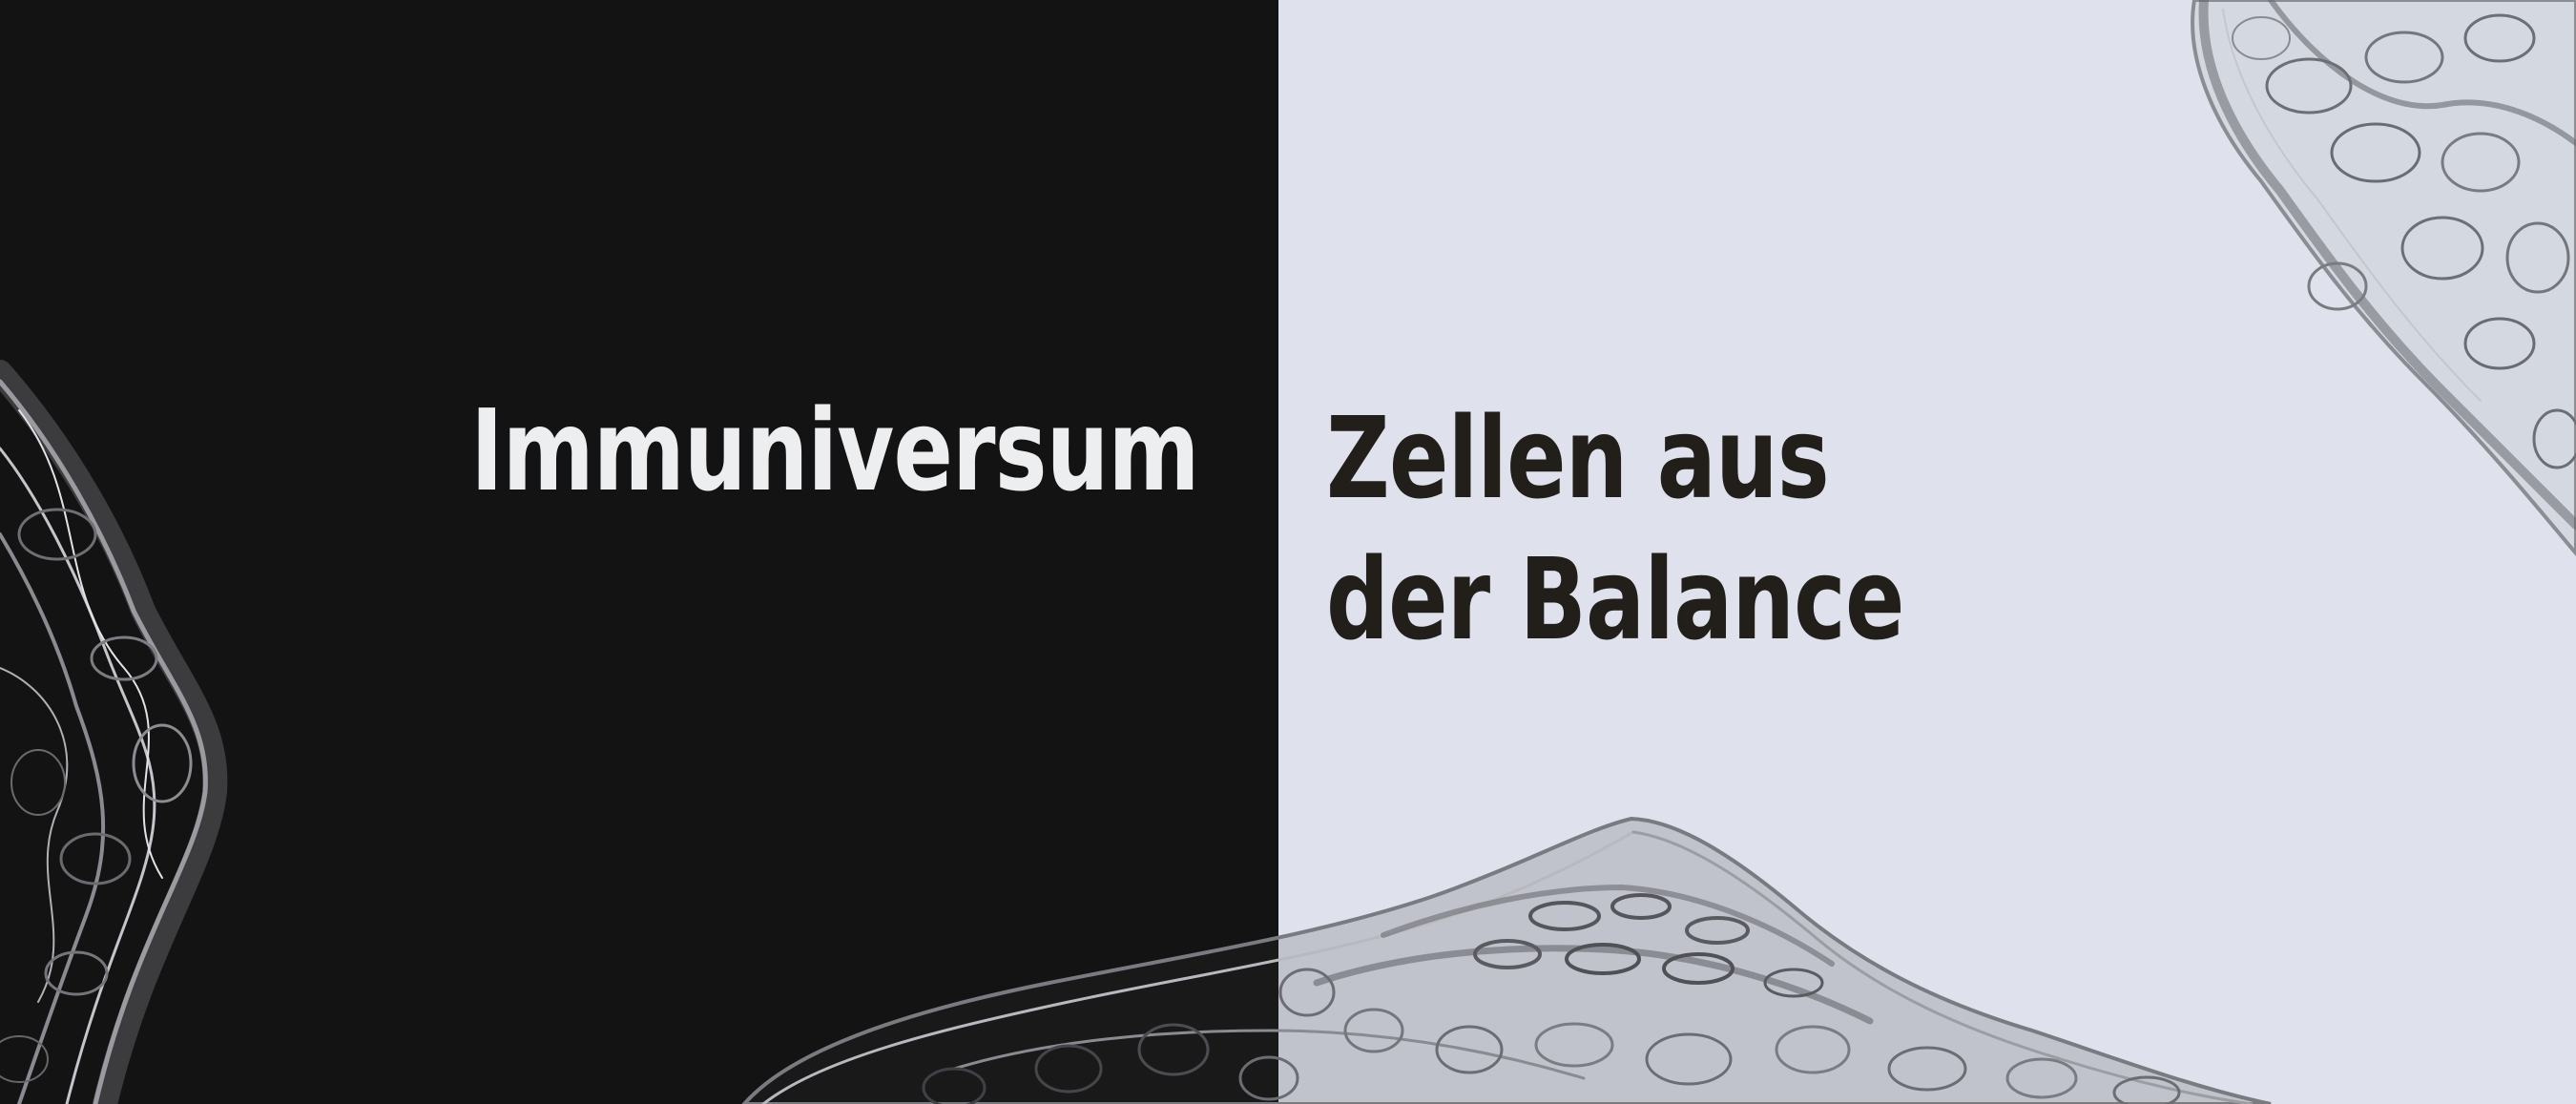  Describe the element at coordinates (114, 732) in the screenshot. I see `left-sculpture` at that location.